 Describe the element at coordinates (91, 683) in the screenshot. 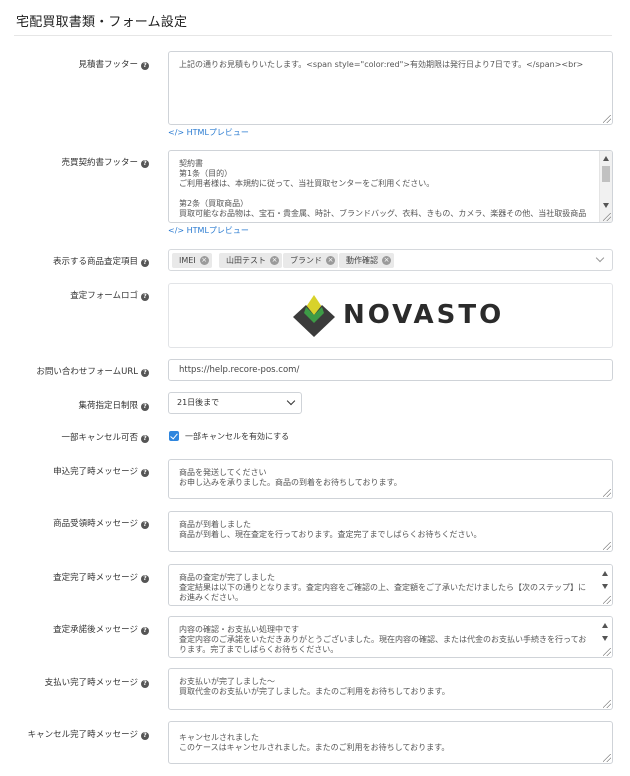

I see `message-label: 支払い完了時メッセージ` at that location.